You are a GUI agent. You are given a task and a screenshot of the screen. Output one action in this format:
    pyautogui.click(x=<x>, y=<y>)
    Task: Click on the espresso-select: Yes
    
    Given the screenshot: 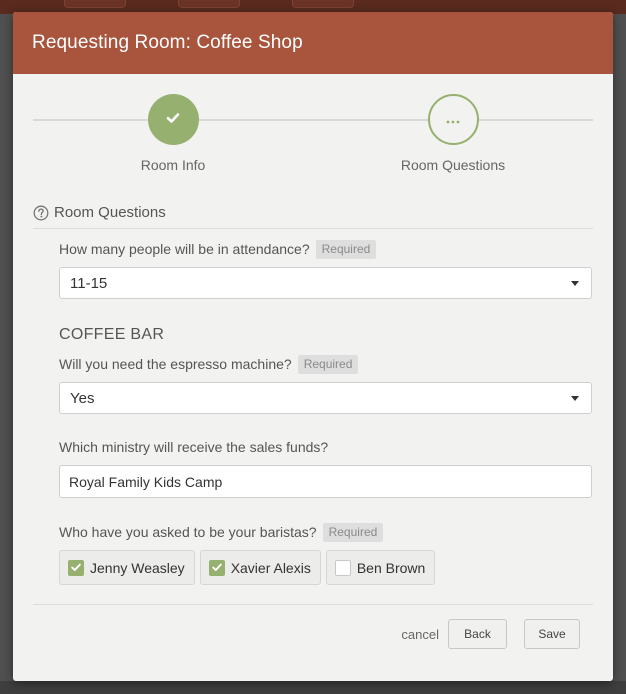 What is the action you would take?
    pyautogui.click(x=325, y=398)
    